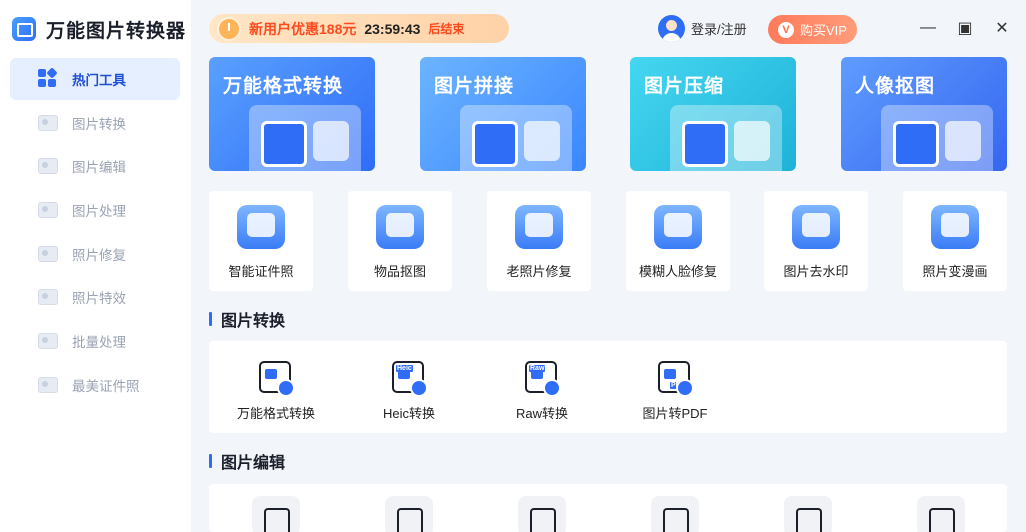  I want to click on hero-card-portrait-cutout: 人像抠图, so click(924, 114).